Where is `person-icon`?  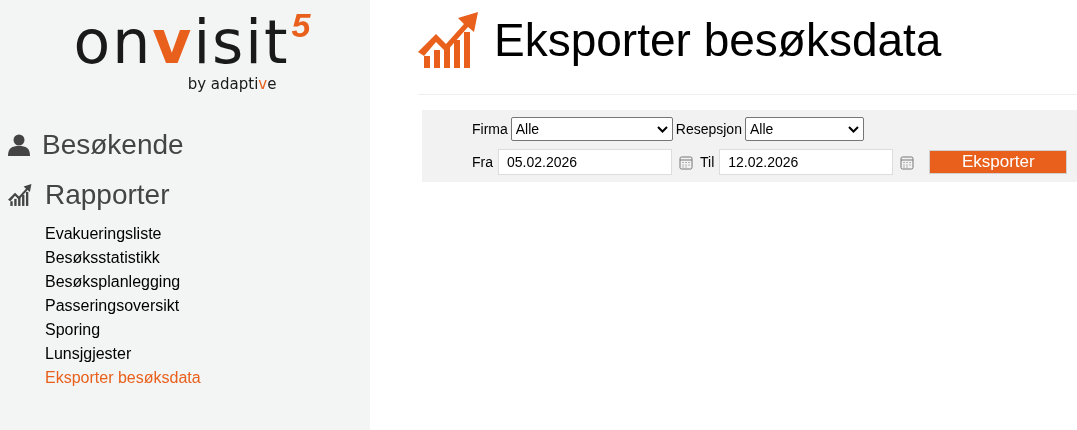
person-icon is located at coordinates (19, 145).